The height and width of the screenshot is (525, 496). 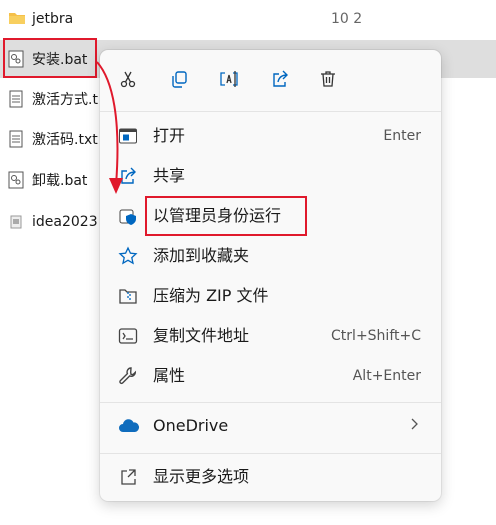 I want to click on delete-button, so click(x=328, y=81).